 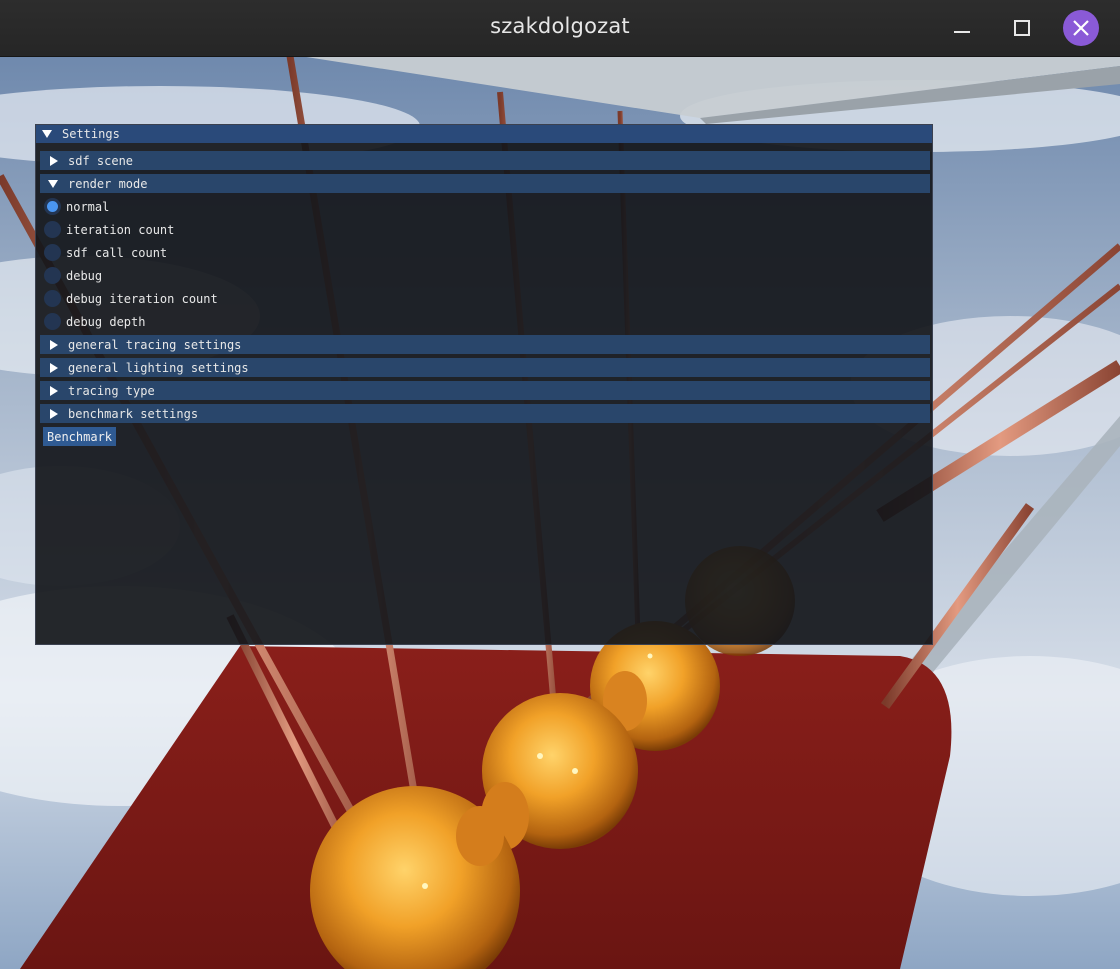 I want to click on settings-title-bar: Settings, so click(x=484, y=134).